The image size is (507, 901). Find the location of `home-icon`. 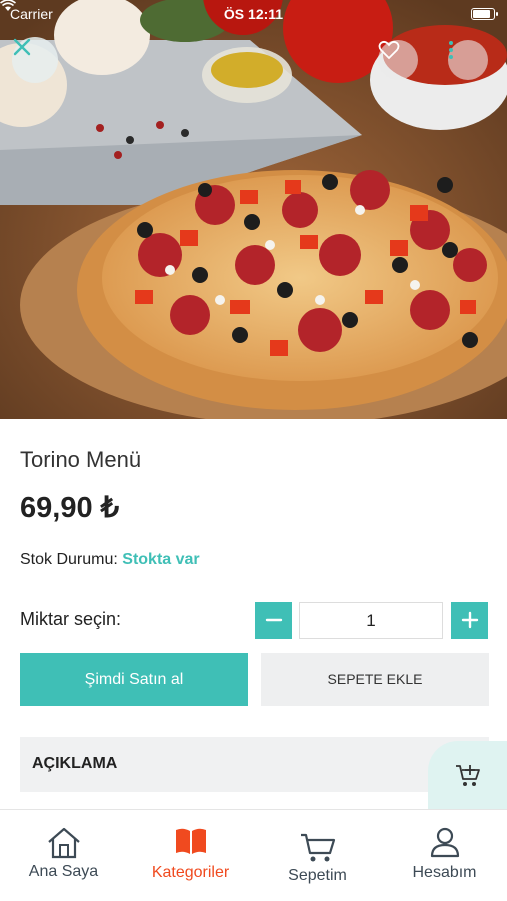

home-icon is located at coordinates (63, 843).